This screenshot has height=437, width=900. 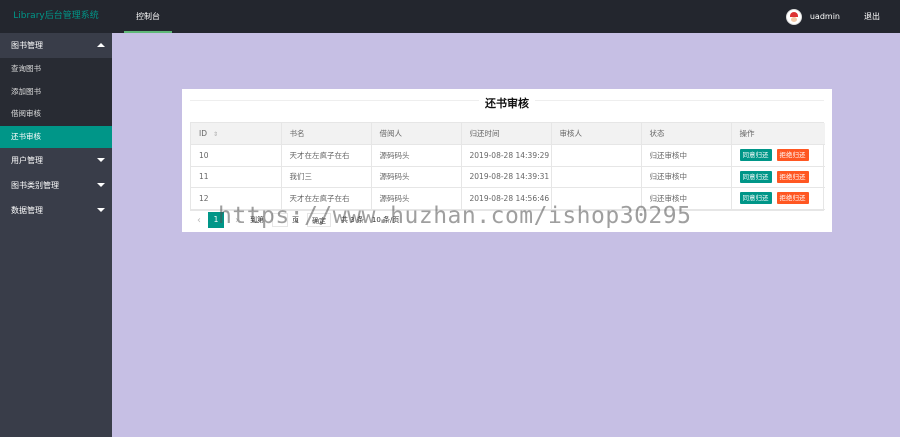 What do you see at coordinates (507, 101) in the screenshot?
I see `page-title: 还书审核` at bounding box center [507, 101].